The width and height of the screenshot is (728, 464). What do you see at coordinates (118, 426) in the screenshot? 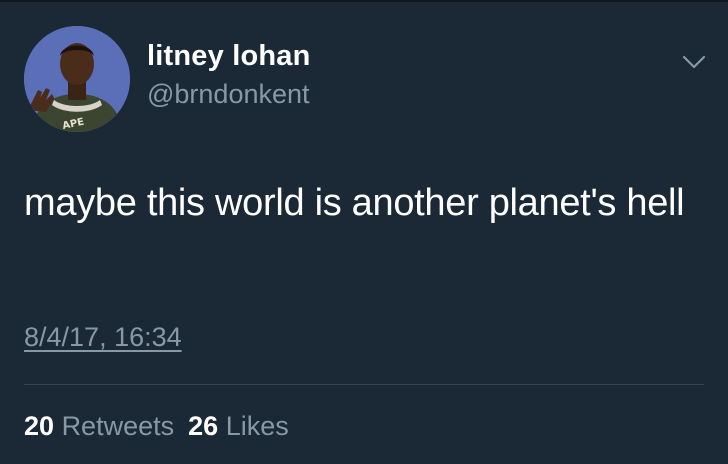
I see `retweets-label: Retweets` at bounding box center [118, 426].